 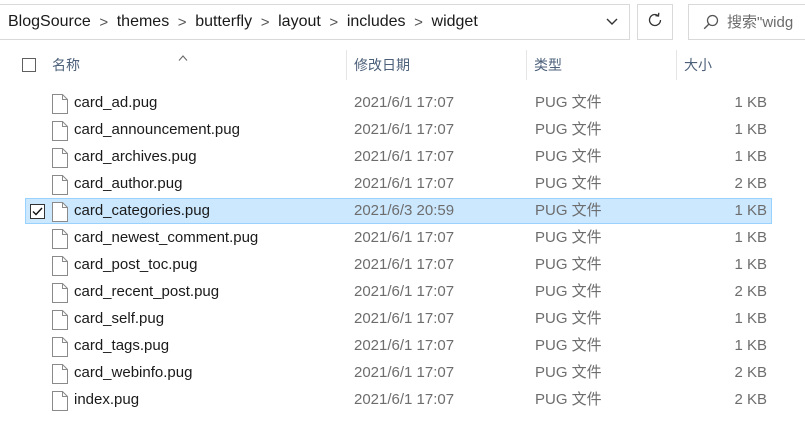 I want to click on file-name: card_ad.pug, so click(x=115, y=103).